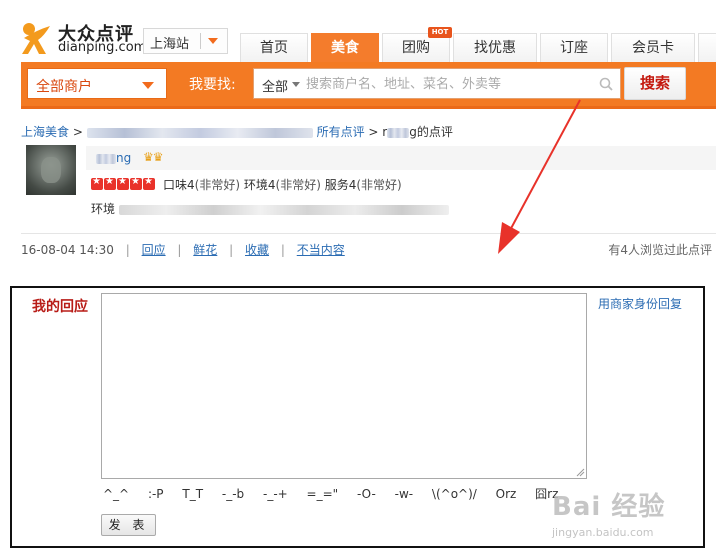  I want to click on flower-link: 鲜花, so click(205, 250).